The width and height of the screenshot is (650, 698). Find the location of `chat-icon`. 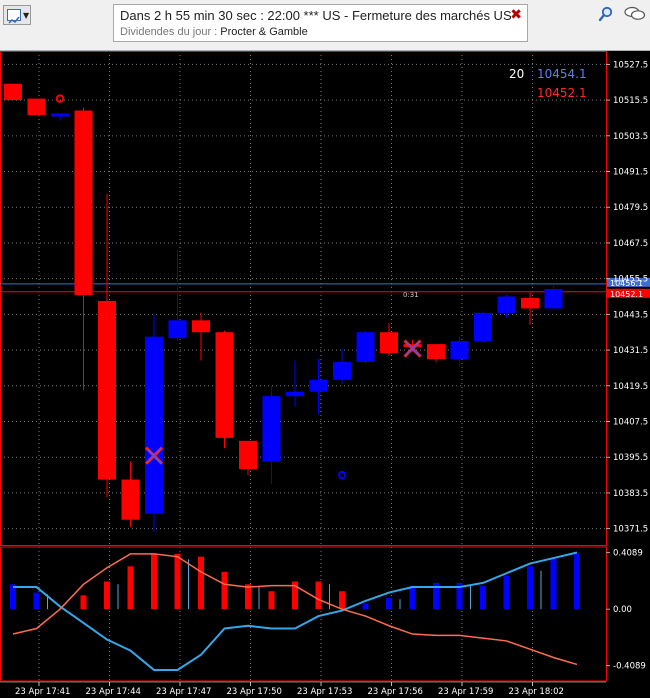

chat-icon is located at coordinates (635, 14).